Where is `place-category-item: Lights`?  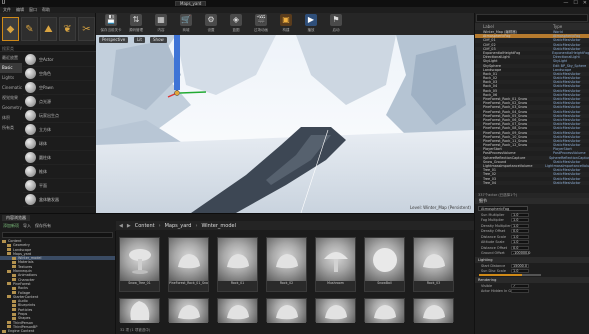
place-category-item: Lights is located at coordinates (11, 78).